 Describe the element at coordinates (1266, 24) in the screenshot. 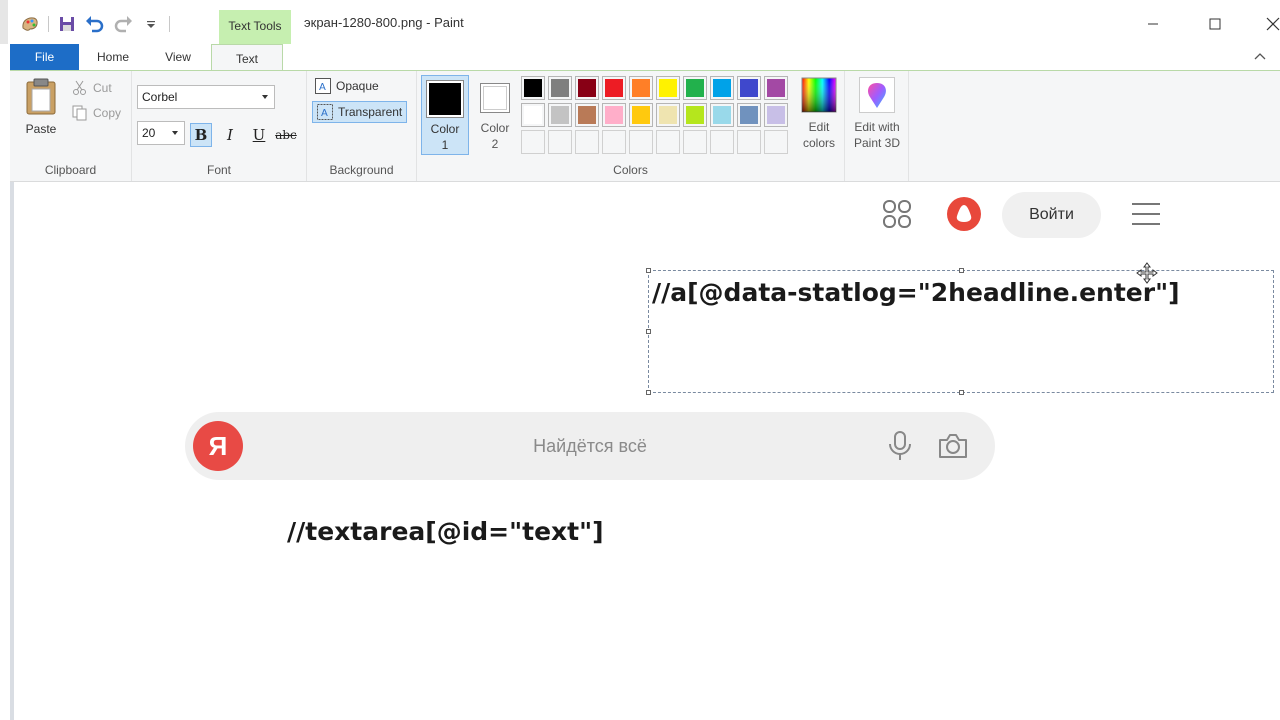

I see `close-button` at that location.